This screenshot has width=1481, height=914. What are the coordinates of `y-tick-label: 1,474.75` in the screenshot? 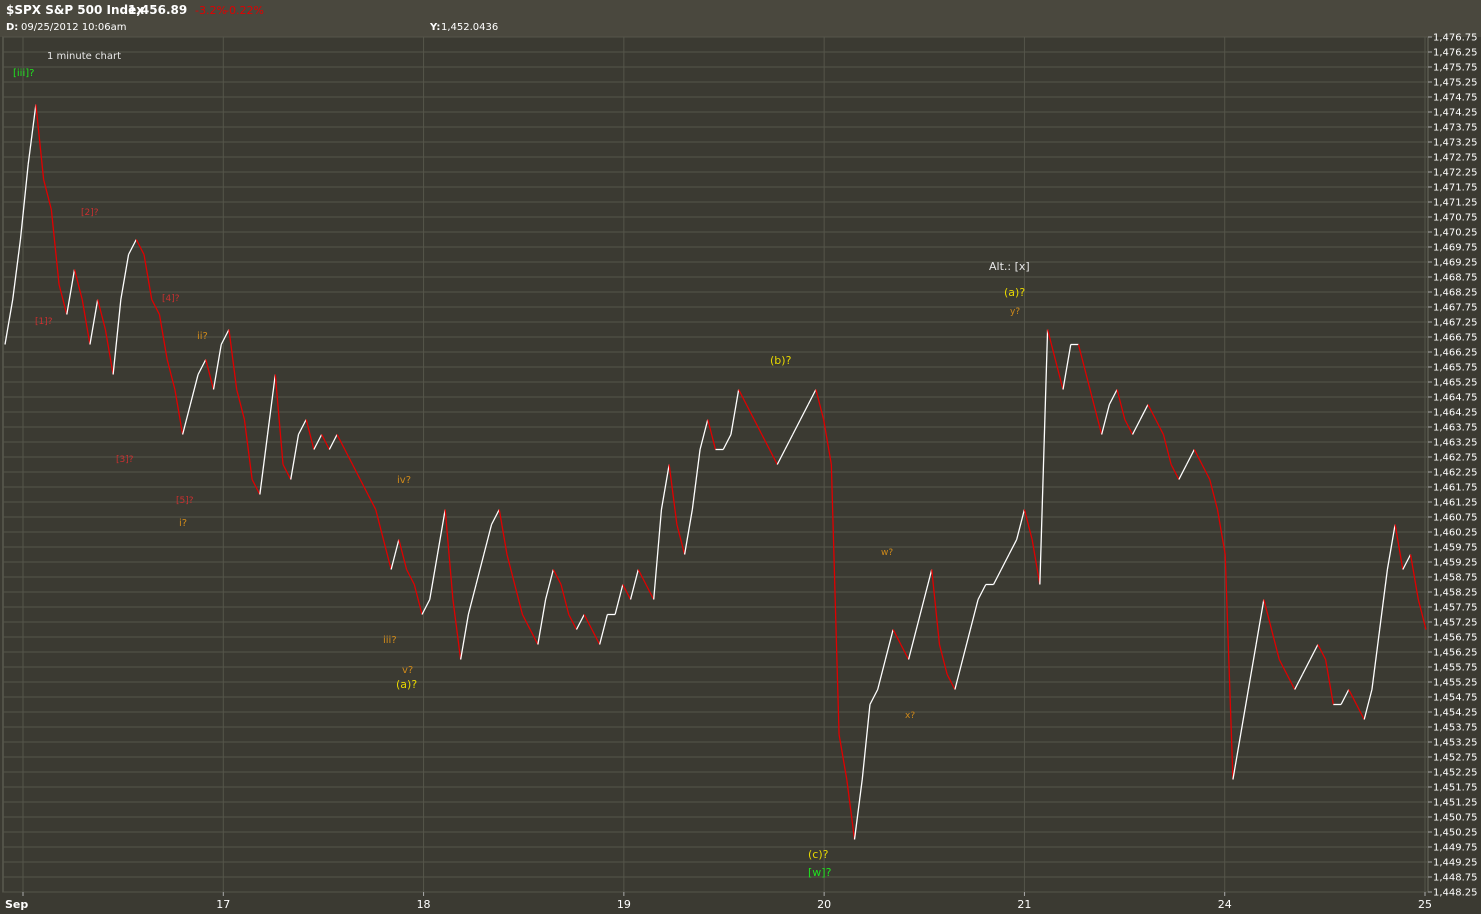 It's located at (1455, 98).